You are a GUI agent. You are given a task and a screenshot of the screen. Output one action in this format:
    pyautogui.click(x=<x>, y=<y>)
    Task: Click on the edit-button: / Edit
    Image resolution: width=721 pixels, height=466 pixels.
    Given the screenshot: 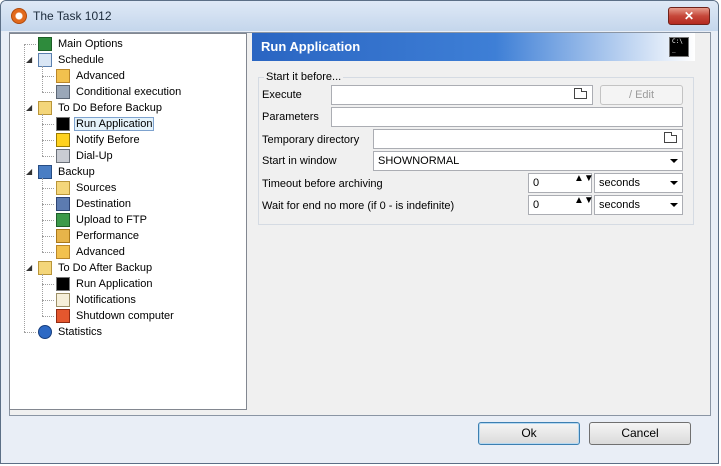 What is the action you would take?
    pyautogui.click(x=641, y=95)
    